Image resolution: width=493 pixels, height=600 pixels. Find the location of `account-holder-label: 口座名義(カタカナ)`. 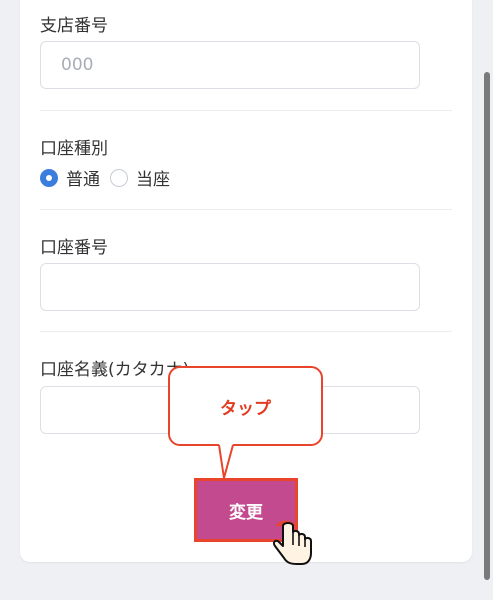

account-holder-label: 口座名義(カタカナ) is located at coordinates (115, 370).